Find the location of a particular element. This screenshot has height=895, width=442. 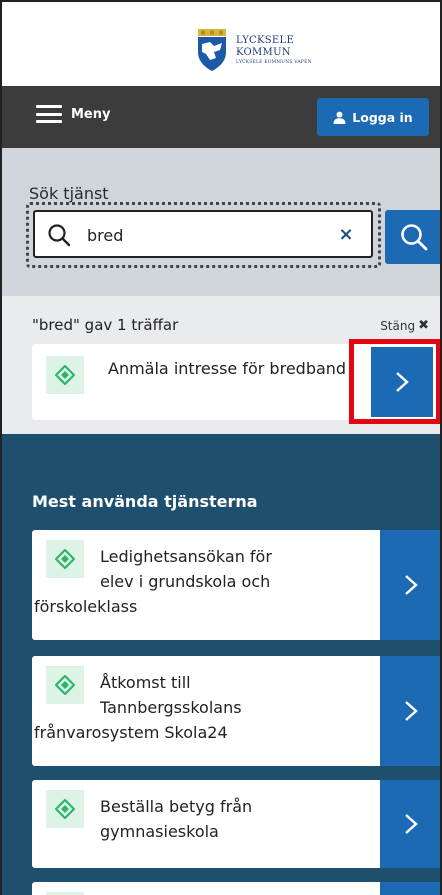

popular-card-title: Beställa betyg från gymnasieskola is located at coordinates (202, 819).